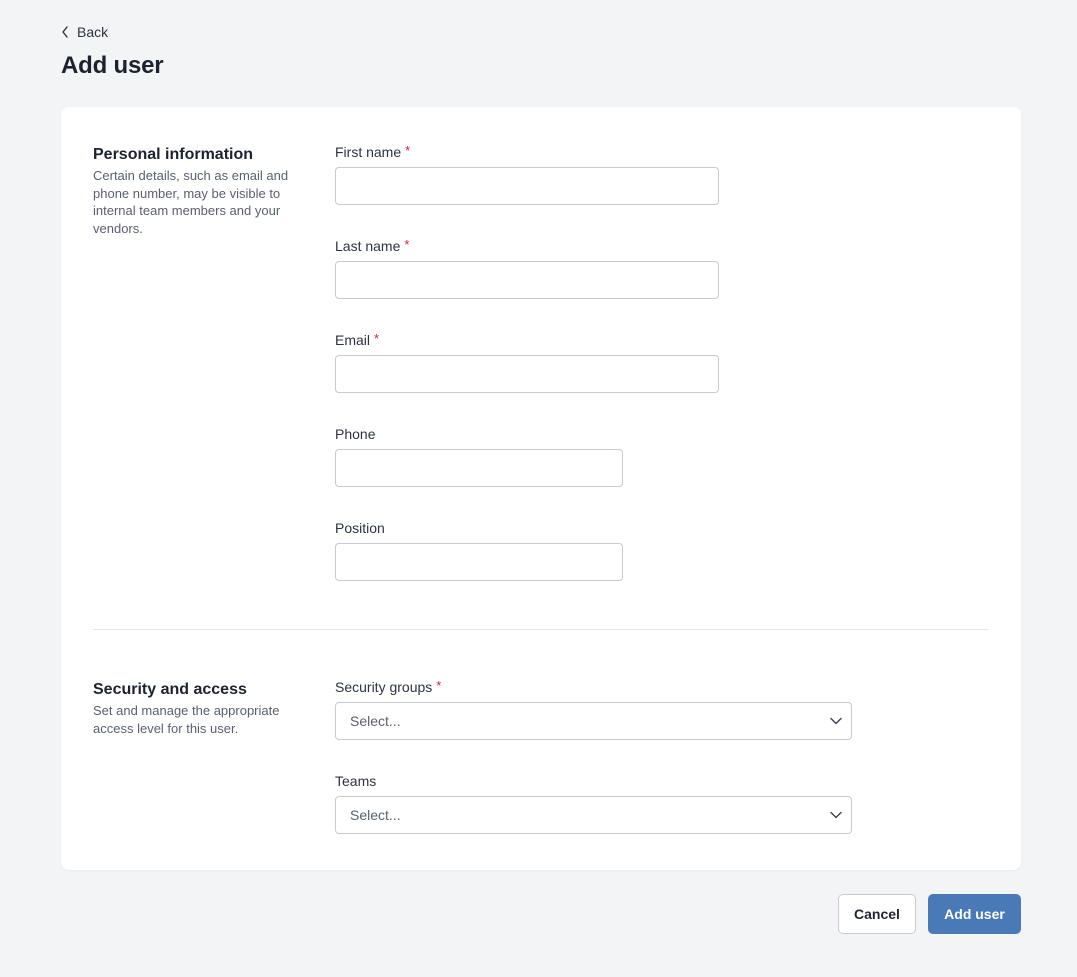 This screenshot has width=1077, height=977. What do you see at coordinates (173, 154) in the screenshot?
I see `personal-info-title: Personal information` at bounding box center [173, 154].